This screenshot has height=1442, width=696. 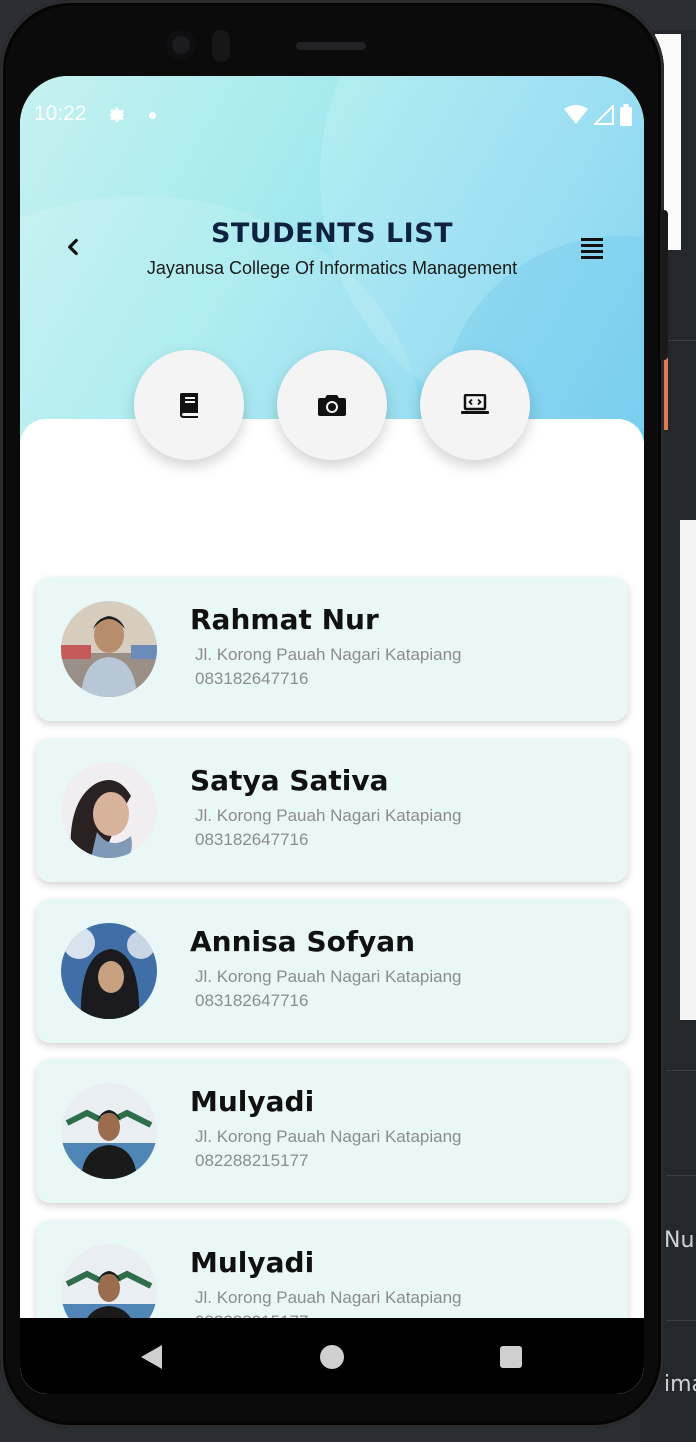 I want to click on status-time: 10:22, so click(x=60, y=113).